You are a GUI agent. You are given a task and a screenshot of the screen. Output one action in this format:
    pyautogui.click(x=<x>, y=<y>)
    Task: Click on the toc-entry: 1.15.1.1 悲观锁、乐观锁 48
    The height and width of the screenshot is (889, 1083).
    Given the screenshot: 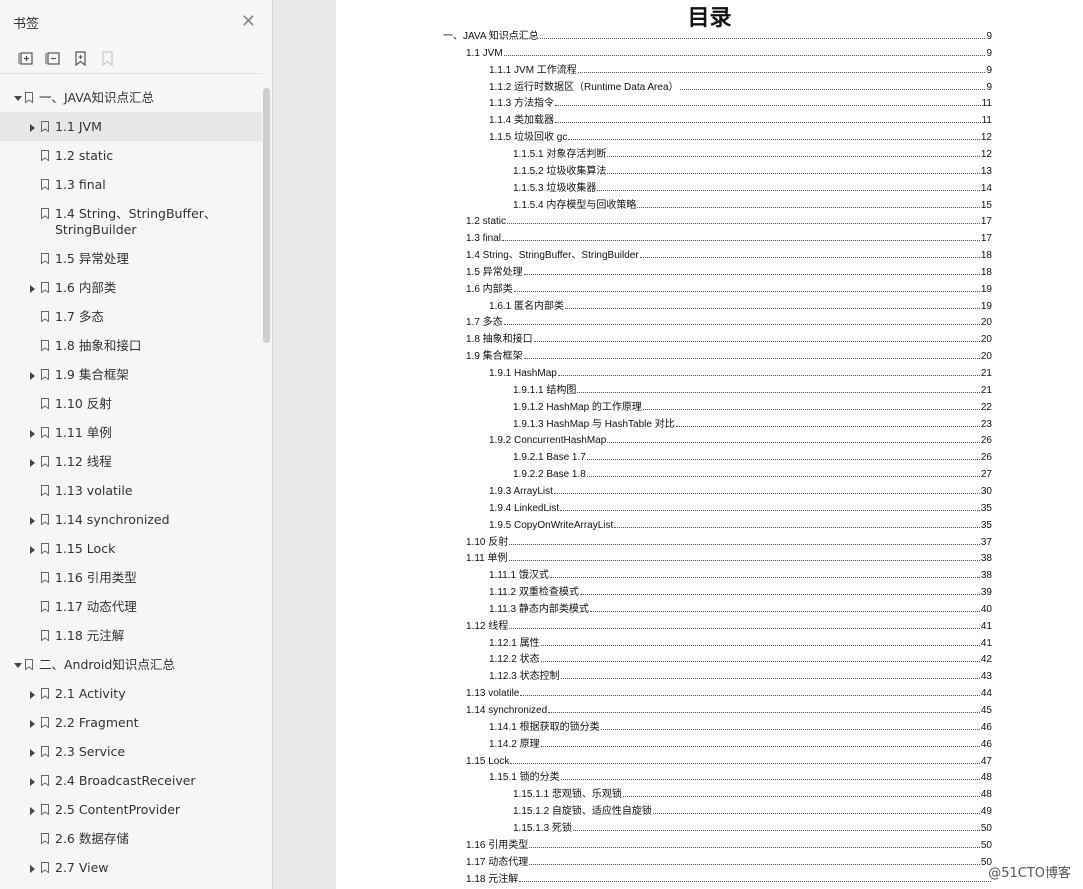 What is the action you would take?
    pyautogui.click(x=752, y=793)
    